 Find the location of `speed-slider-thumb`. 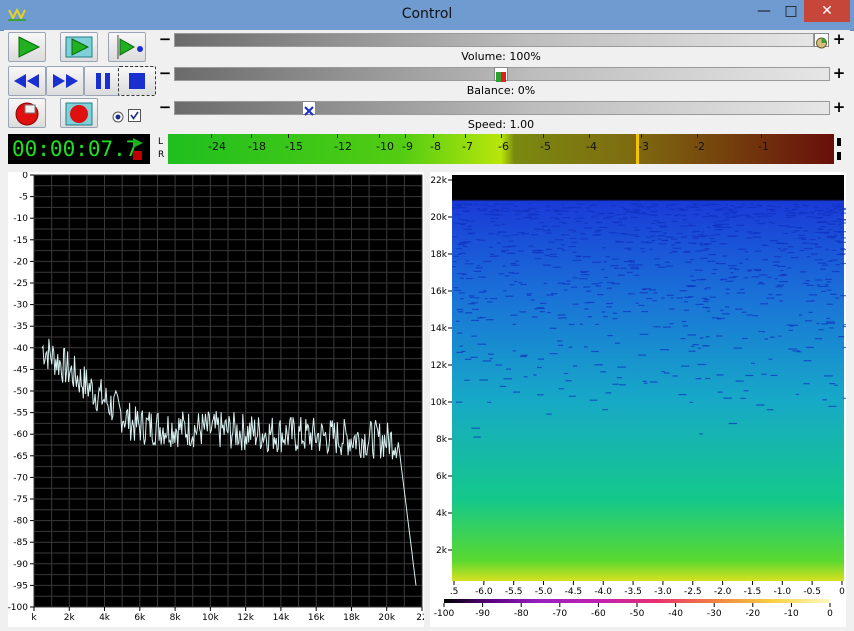

speed-slider-thumb is located at coordinates (309, 108).